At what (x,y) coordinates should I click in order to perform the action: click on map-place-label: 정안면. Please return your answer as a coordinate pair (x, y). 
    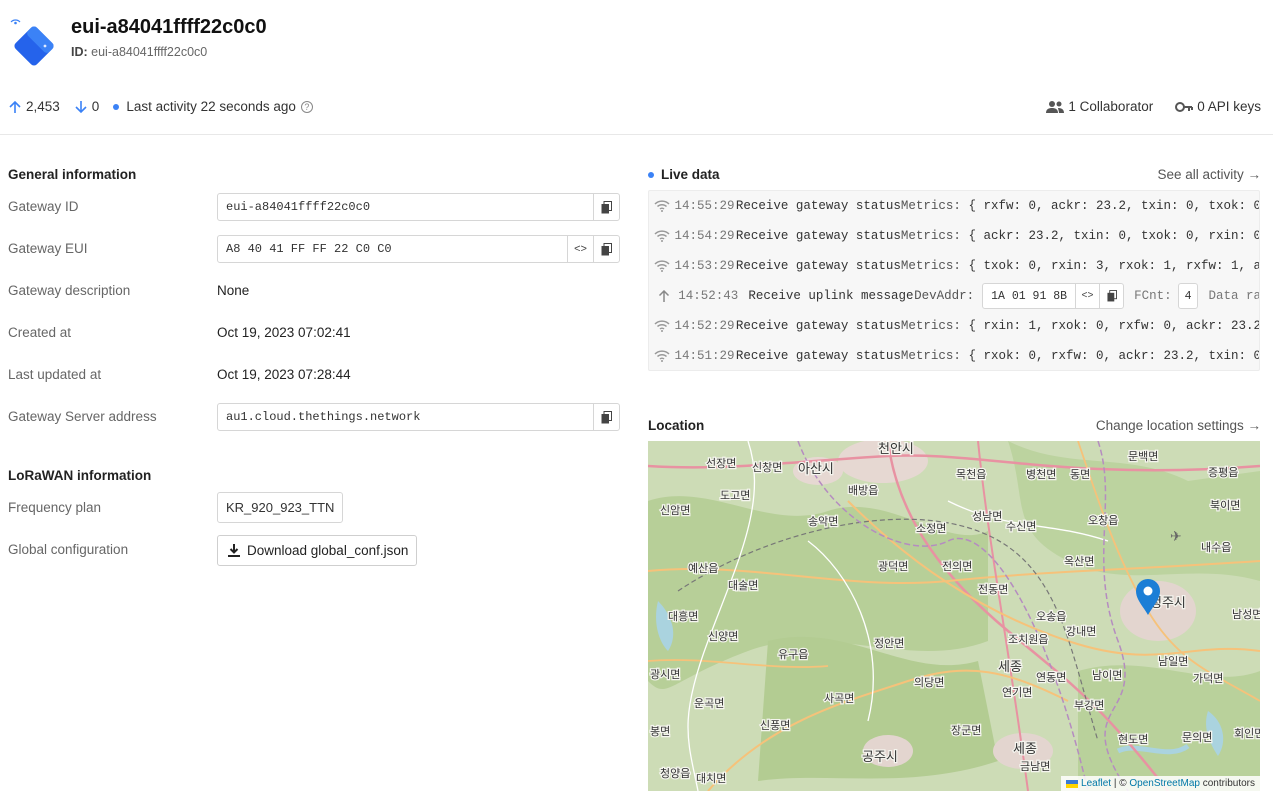
    Looking at the image, I should click on (889, 643).